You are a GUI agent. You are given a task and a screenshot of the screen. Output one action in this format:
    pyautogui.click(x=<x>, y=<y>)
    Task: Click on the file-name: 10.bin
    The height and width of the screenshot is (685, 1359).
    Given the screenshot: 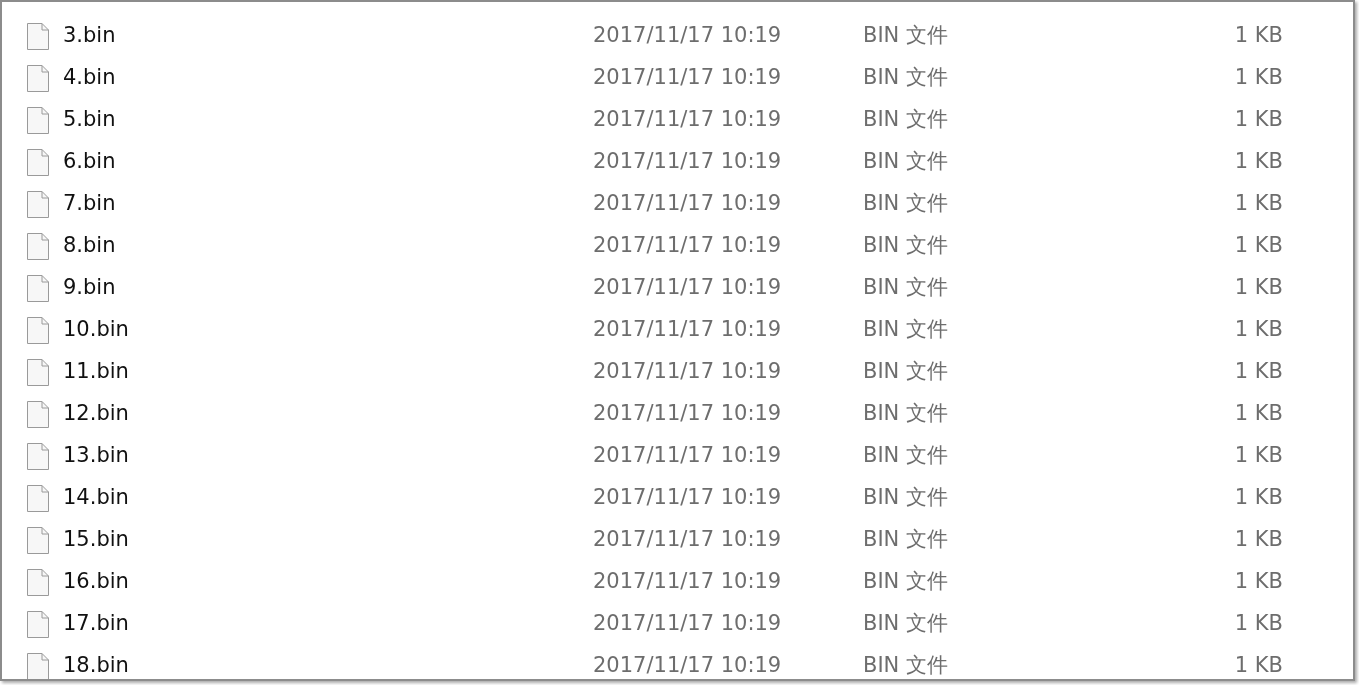 What is the action you would take?
    pyautogui.click(x=96, y=329)
    